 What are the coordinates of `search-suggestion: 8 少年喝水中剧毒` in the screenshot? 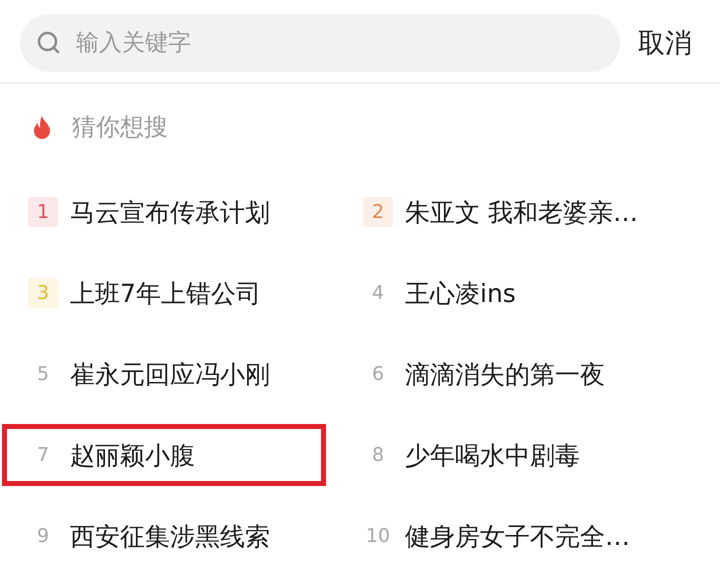 It's located at (528, 455).